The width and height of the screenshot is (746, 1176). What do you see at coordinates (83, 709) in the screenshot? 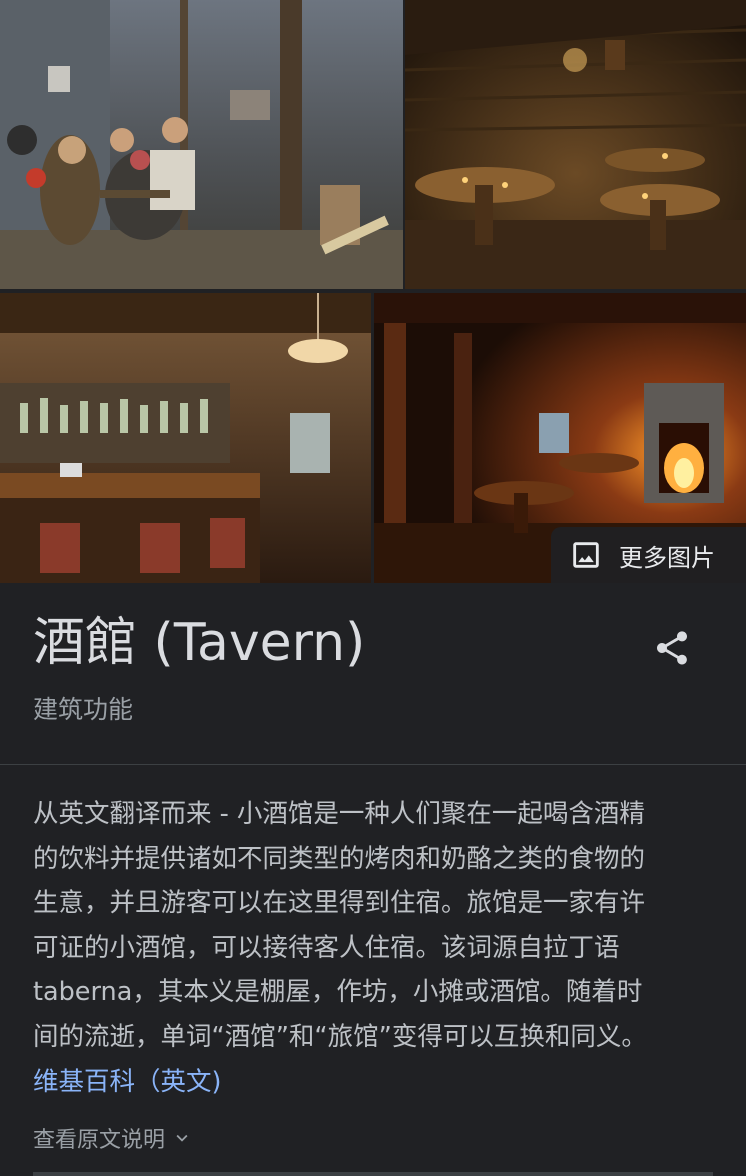
I see `entity-subtitle: 建筑功能` at bounding box center [83, 709].